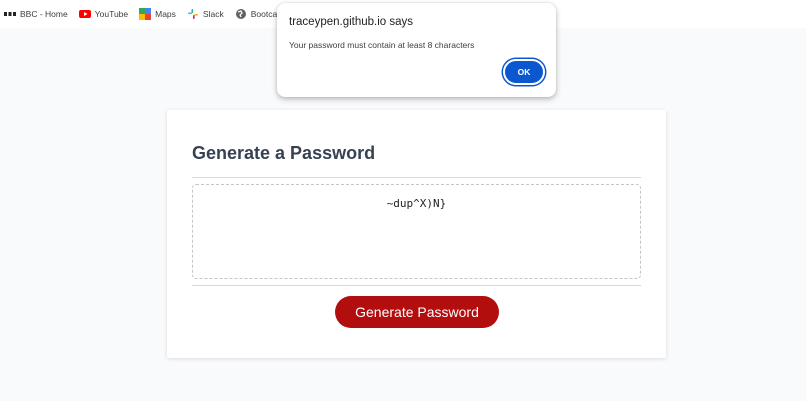  Describe the element at coordinates (44, 14) in the screenshot. I see `bookmark-label: BBC - Home` at that location.